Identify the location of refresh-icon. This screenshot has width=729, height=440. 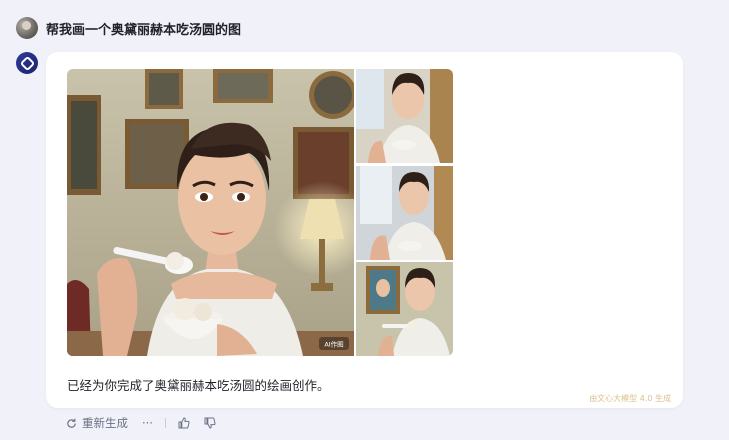
(71, 423).